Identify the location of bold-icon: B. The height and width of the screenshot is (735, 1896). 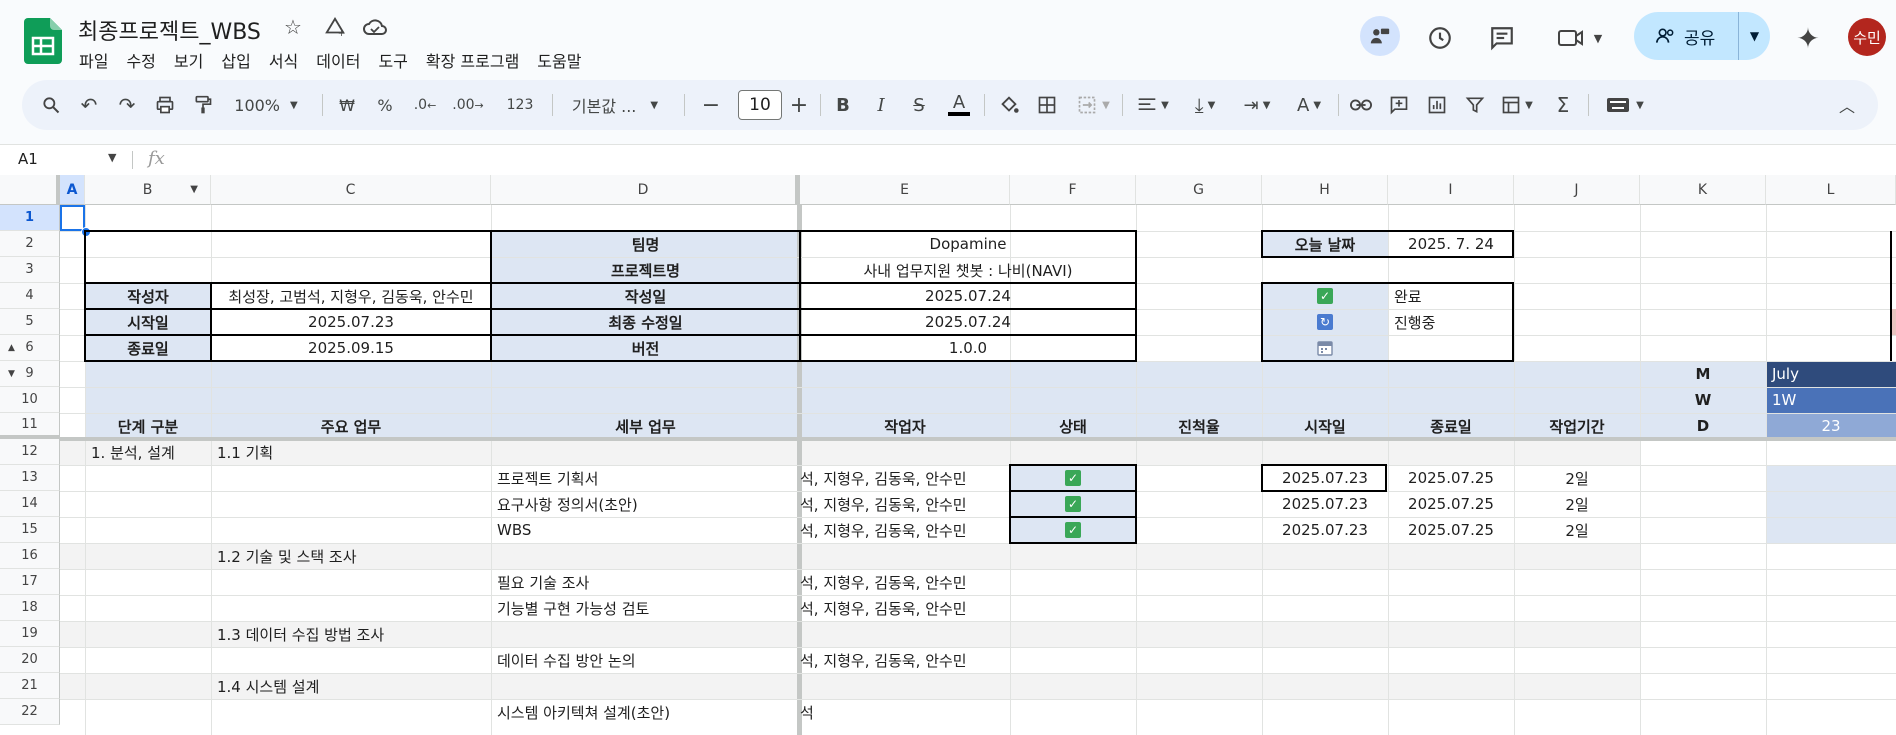
(843, 105).